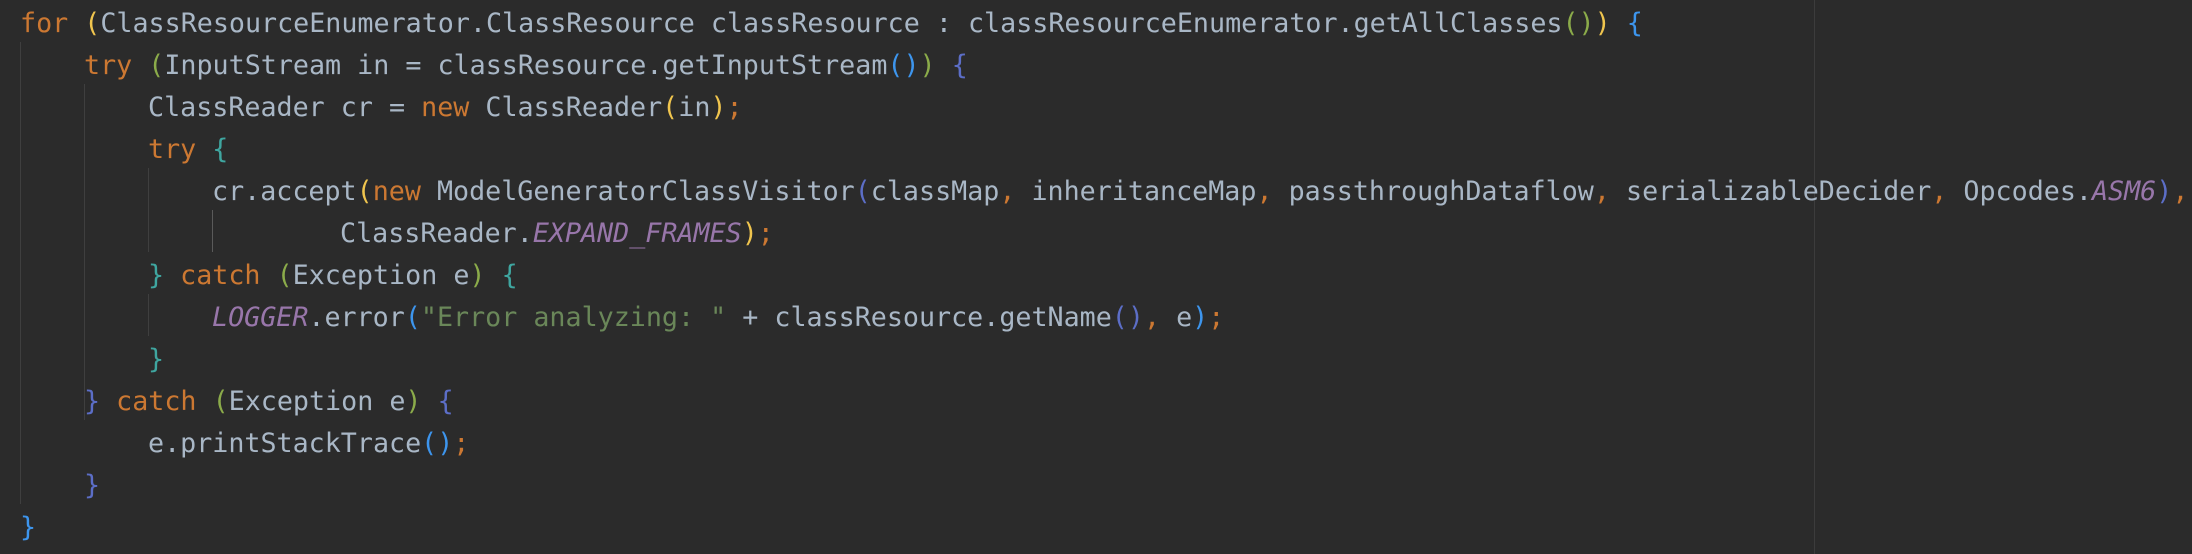 The width and height of the screenshot is (2192, 554). Describe the element at coordinates (637, 233) in the screenshot. I see `code-token: EXPAND_FRAMES` at that location.